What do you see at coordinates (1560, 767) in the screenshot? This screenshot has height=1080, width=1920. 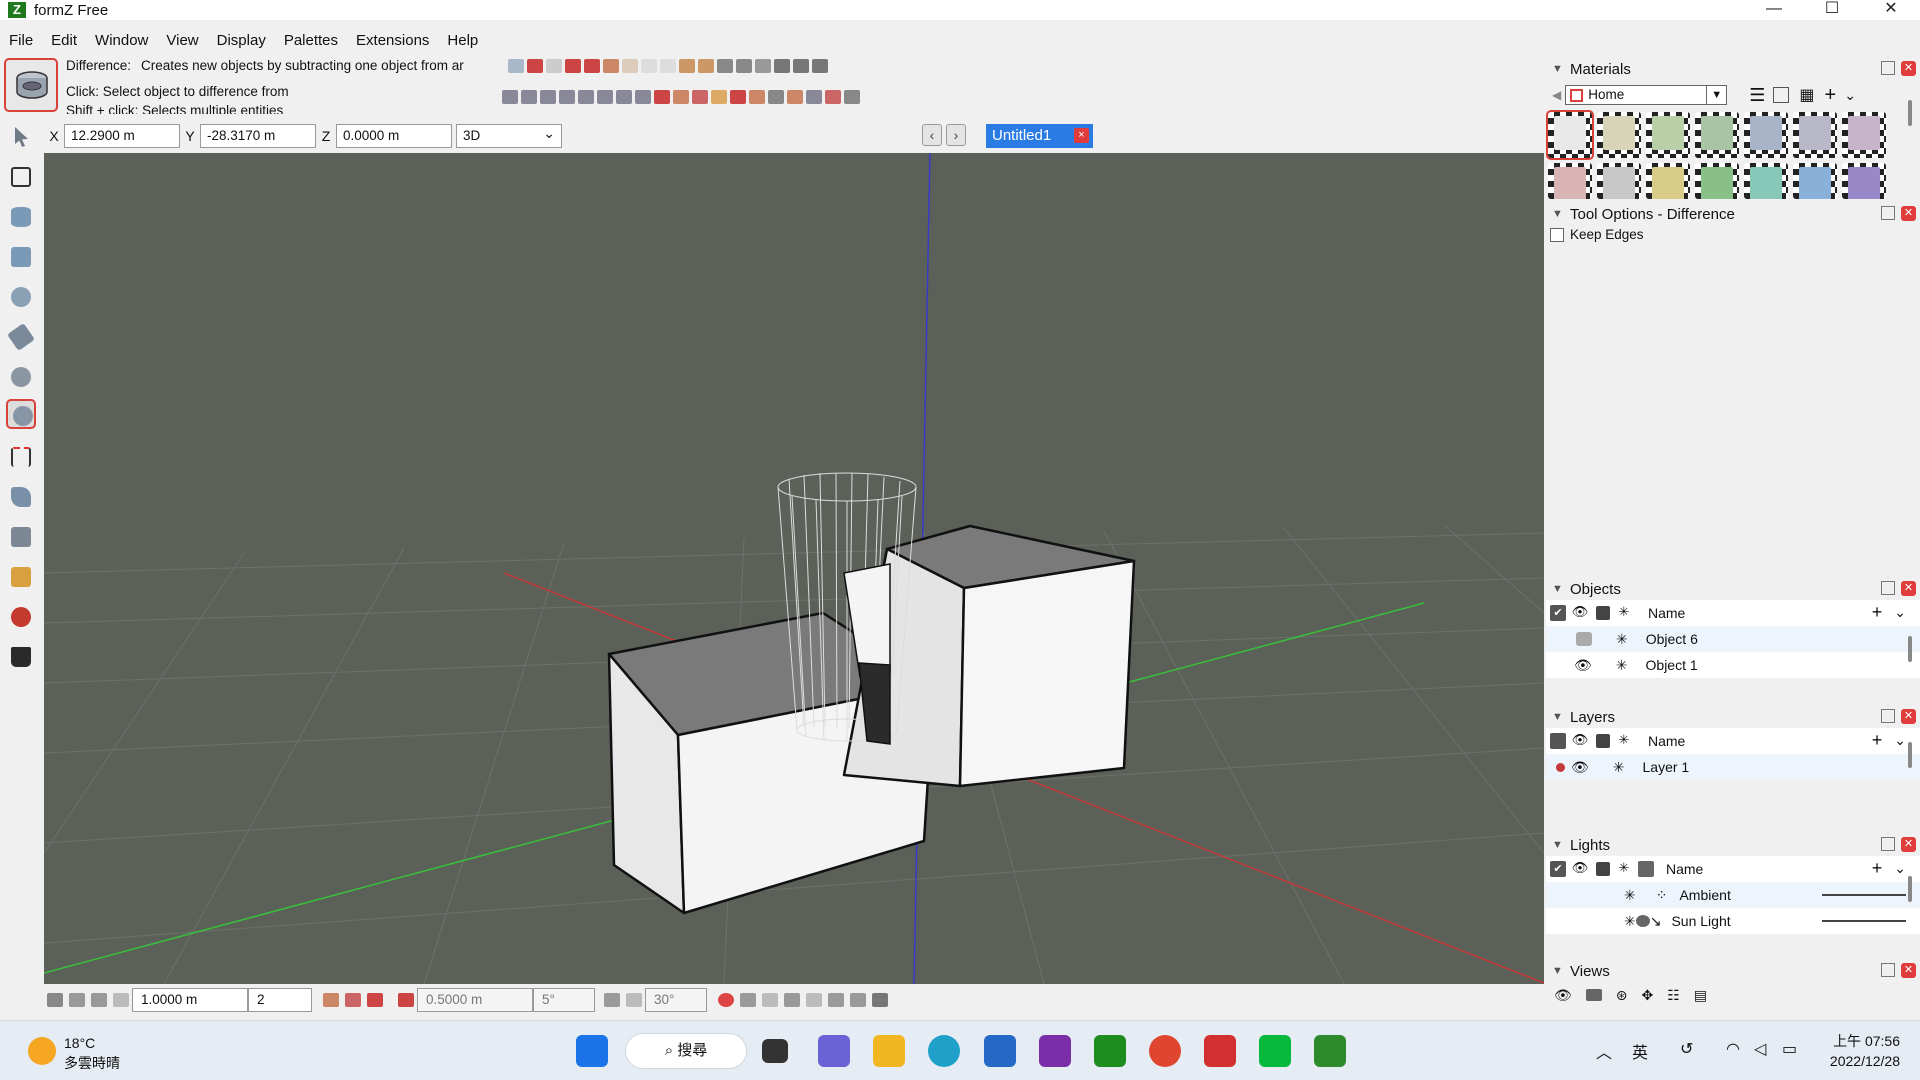 I see `active-layer-icon` at bounding box center [1560, 767].